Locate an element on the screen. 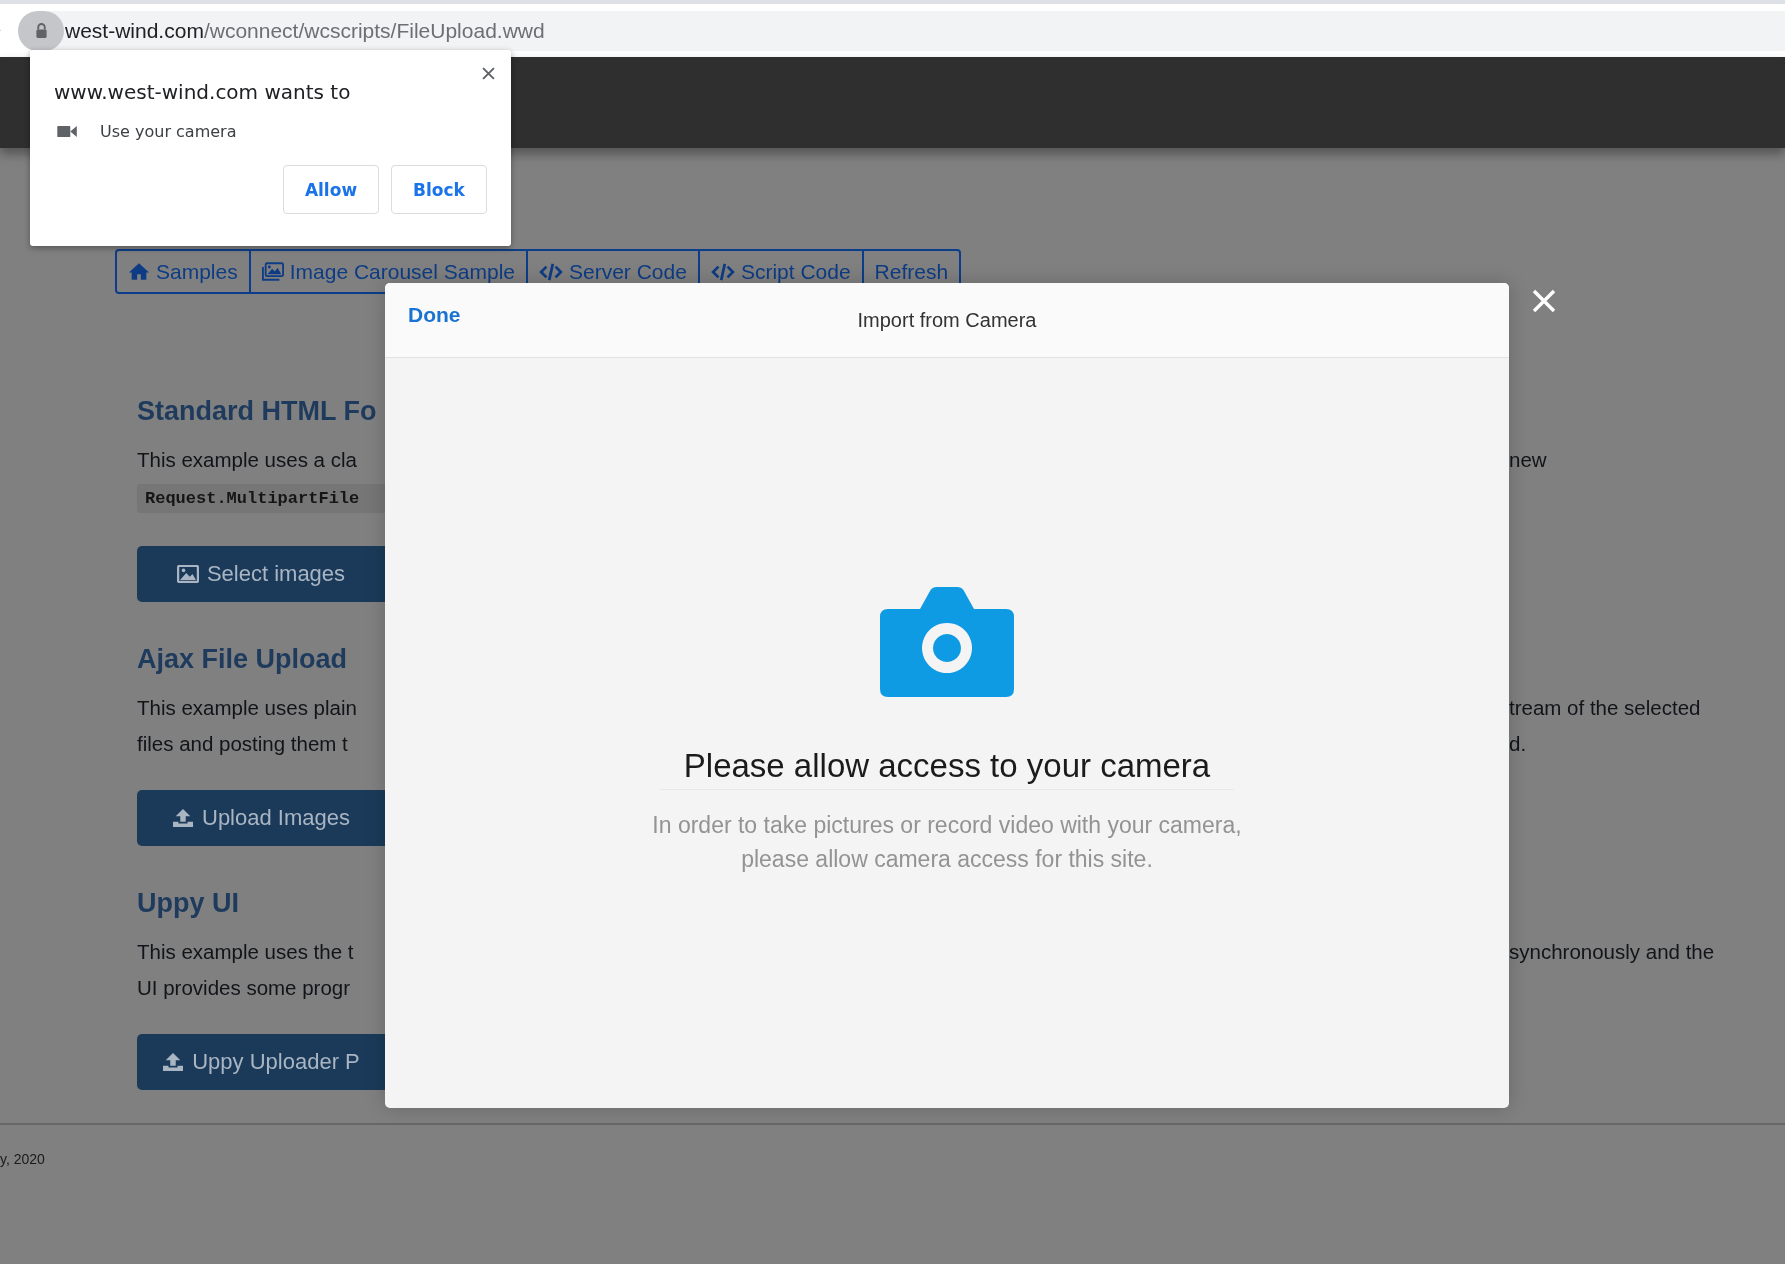 This screenshot has width=1785, height=1264. footer-text: y, 2020 is located at coordinates (22, 1159).